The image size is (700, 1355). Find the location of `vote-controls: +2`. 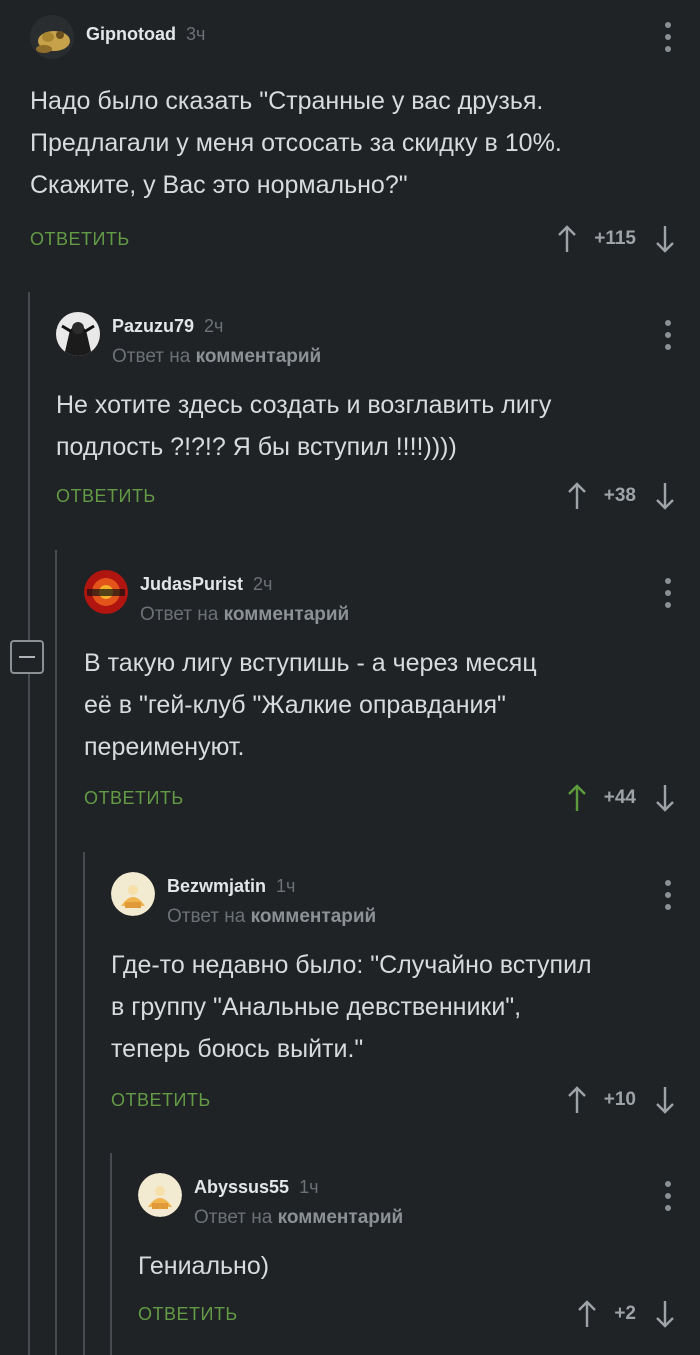

vote-controls: +2 is located at coordinates (626, 1314).